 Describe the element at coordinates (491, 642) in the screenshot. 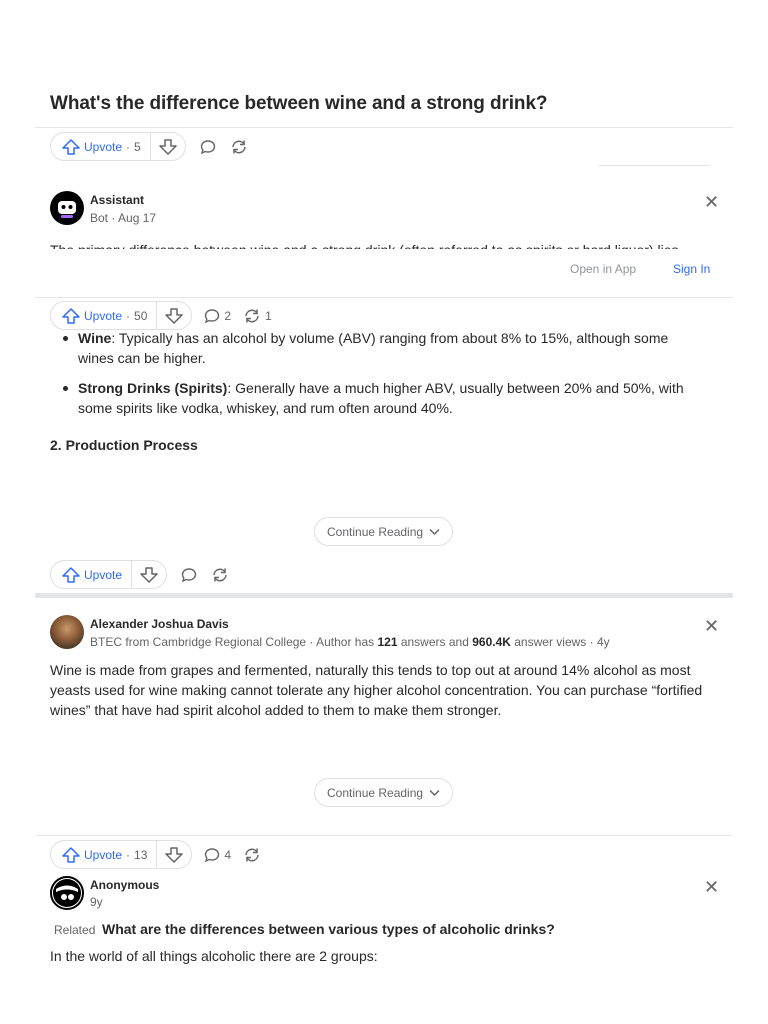

I see `views-count: 960.4K` at that location.